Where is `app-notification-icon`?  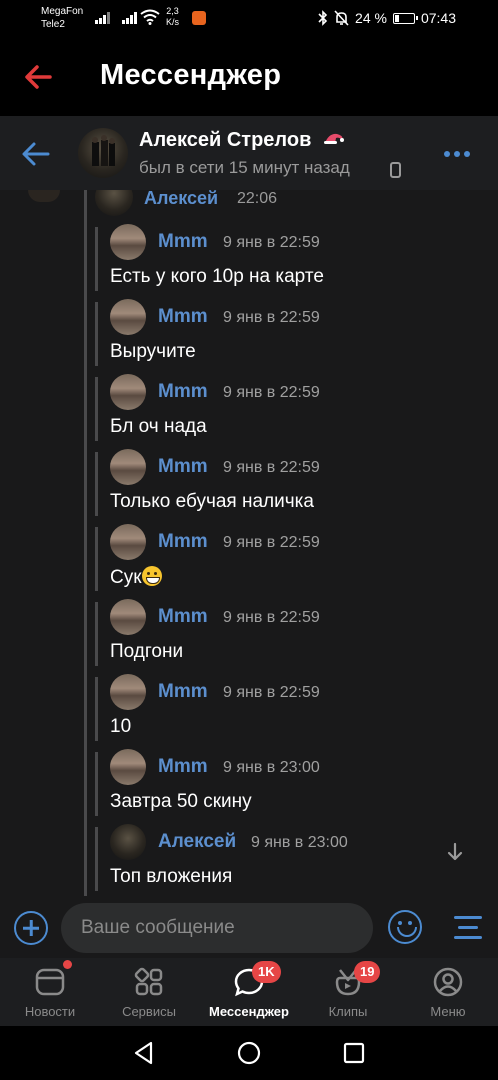
app-notification-icon is located at coordinates (199, 18).